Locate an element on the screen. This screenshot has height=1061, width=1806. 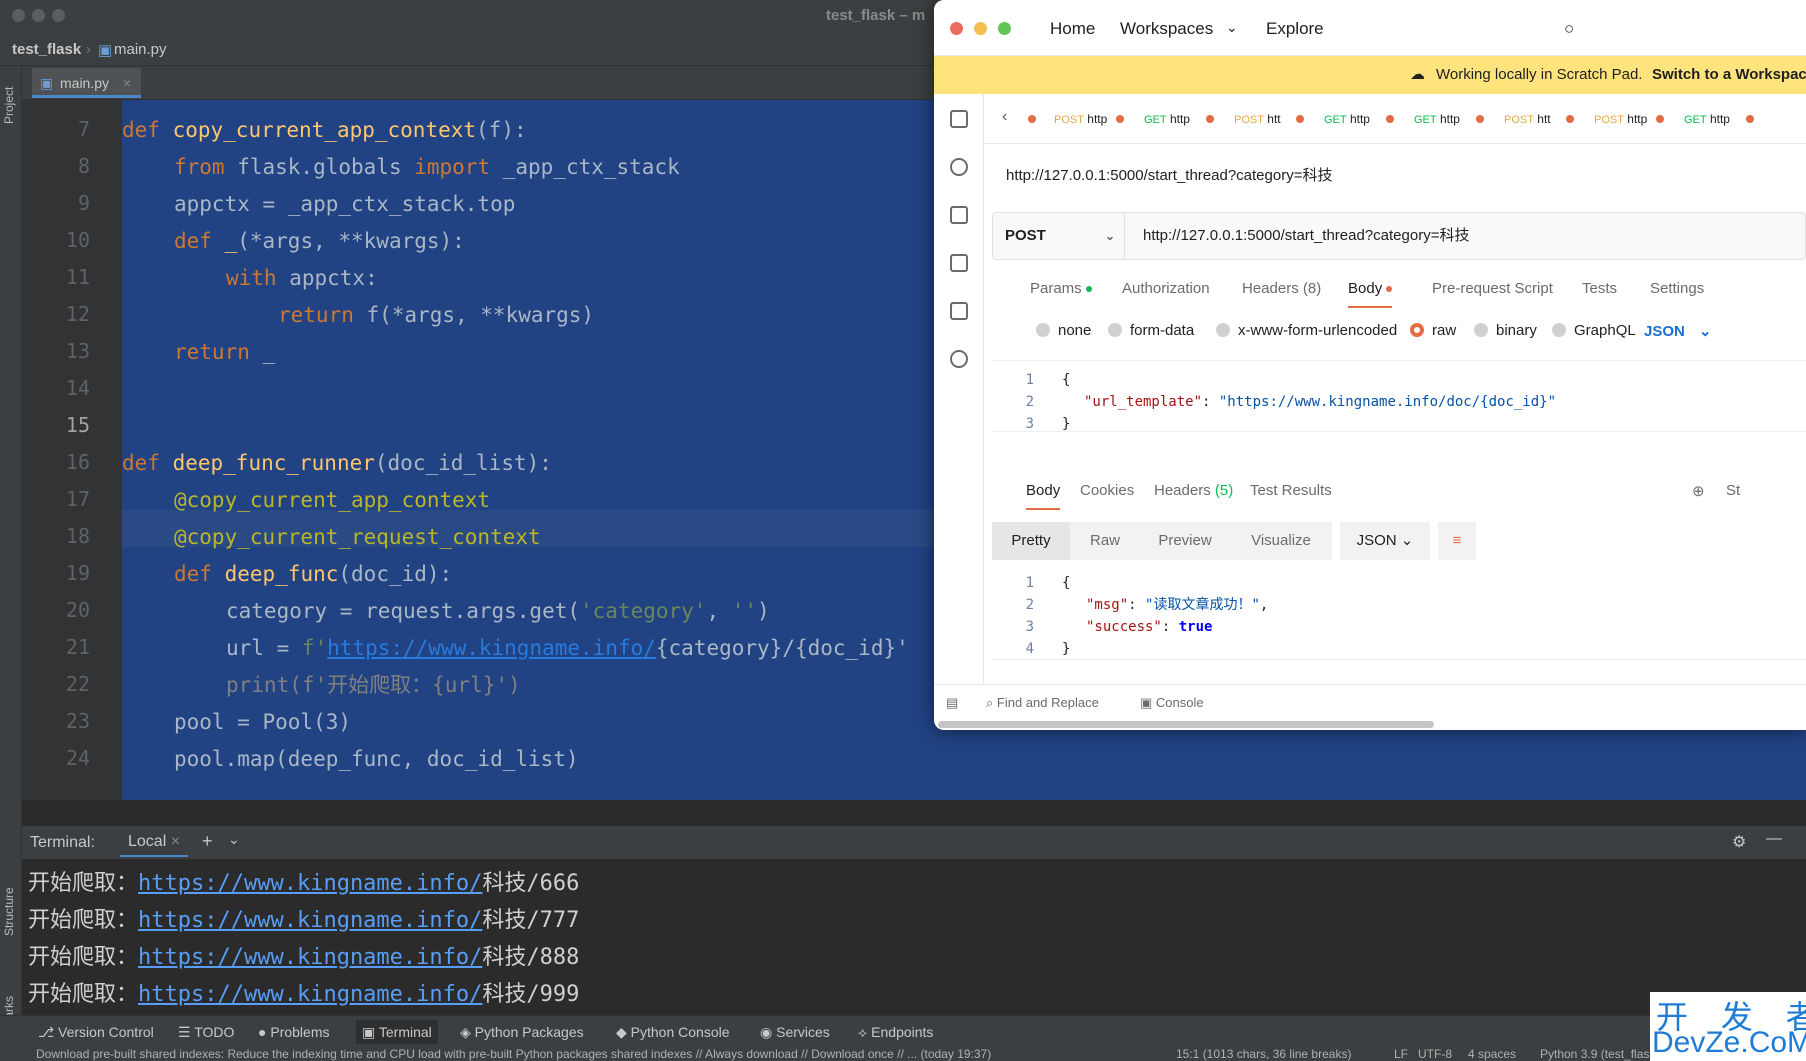
radio-form-data: form-data is located at coordinates (1151, 330).